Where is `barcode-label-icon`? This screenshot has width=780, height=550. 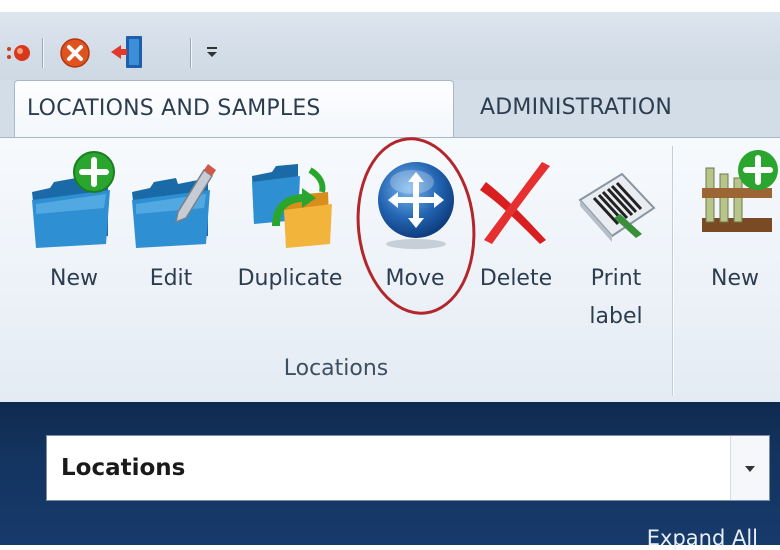 barcode-label-icon is located at coordinates (616, 207).